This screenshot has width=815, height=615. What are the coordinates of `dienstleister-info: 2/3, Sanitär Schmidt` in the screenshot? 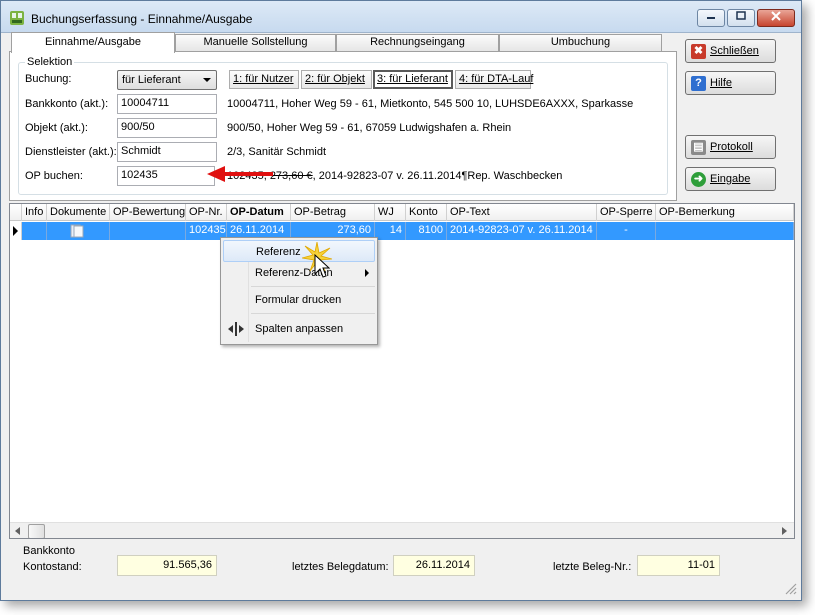 It's located at (277, 152).